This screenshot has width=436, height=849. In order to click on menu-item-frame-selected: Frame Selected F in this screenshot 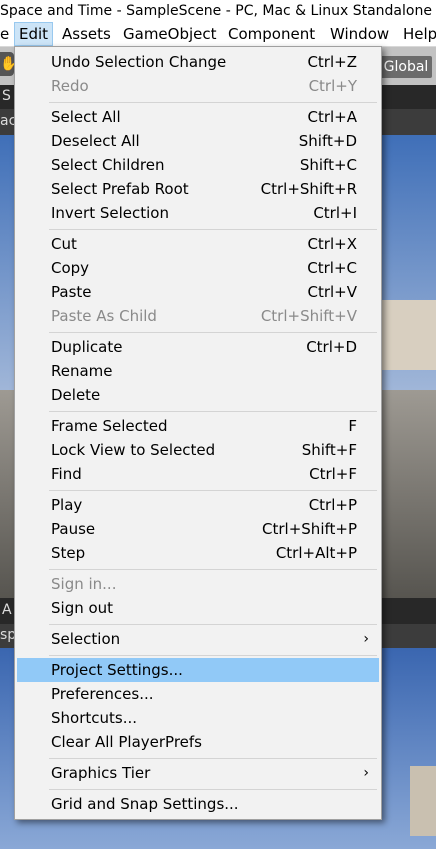, I will do `click(198, 426)`.